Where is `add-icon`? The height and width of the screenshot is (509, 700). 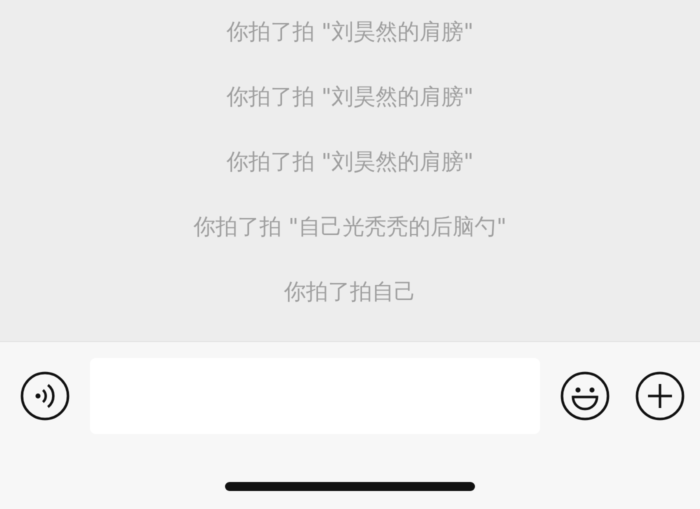 add-icon is located at coordinates (660, 396).